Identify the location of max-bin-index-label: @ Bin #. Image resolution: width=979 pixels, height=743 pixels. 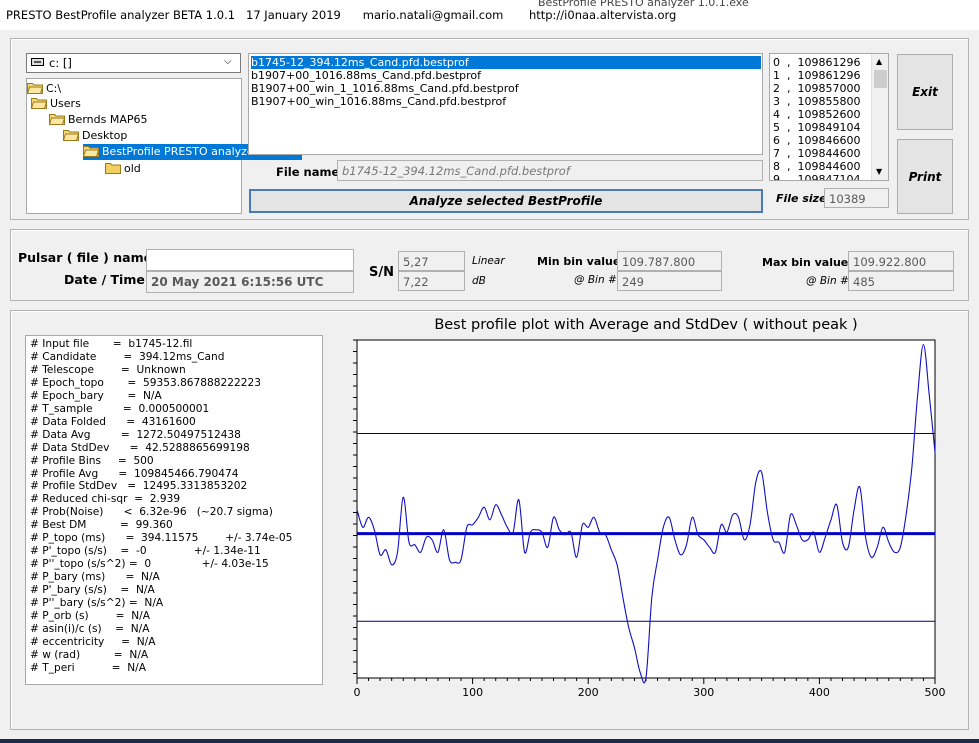
(827, 281).